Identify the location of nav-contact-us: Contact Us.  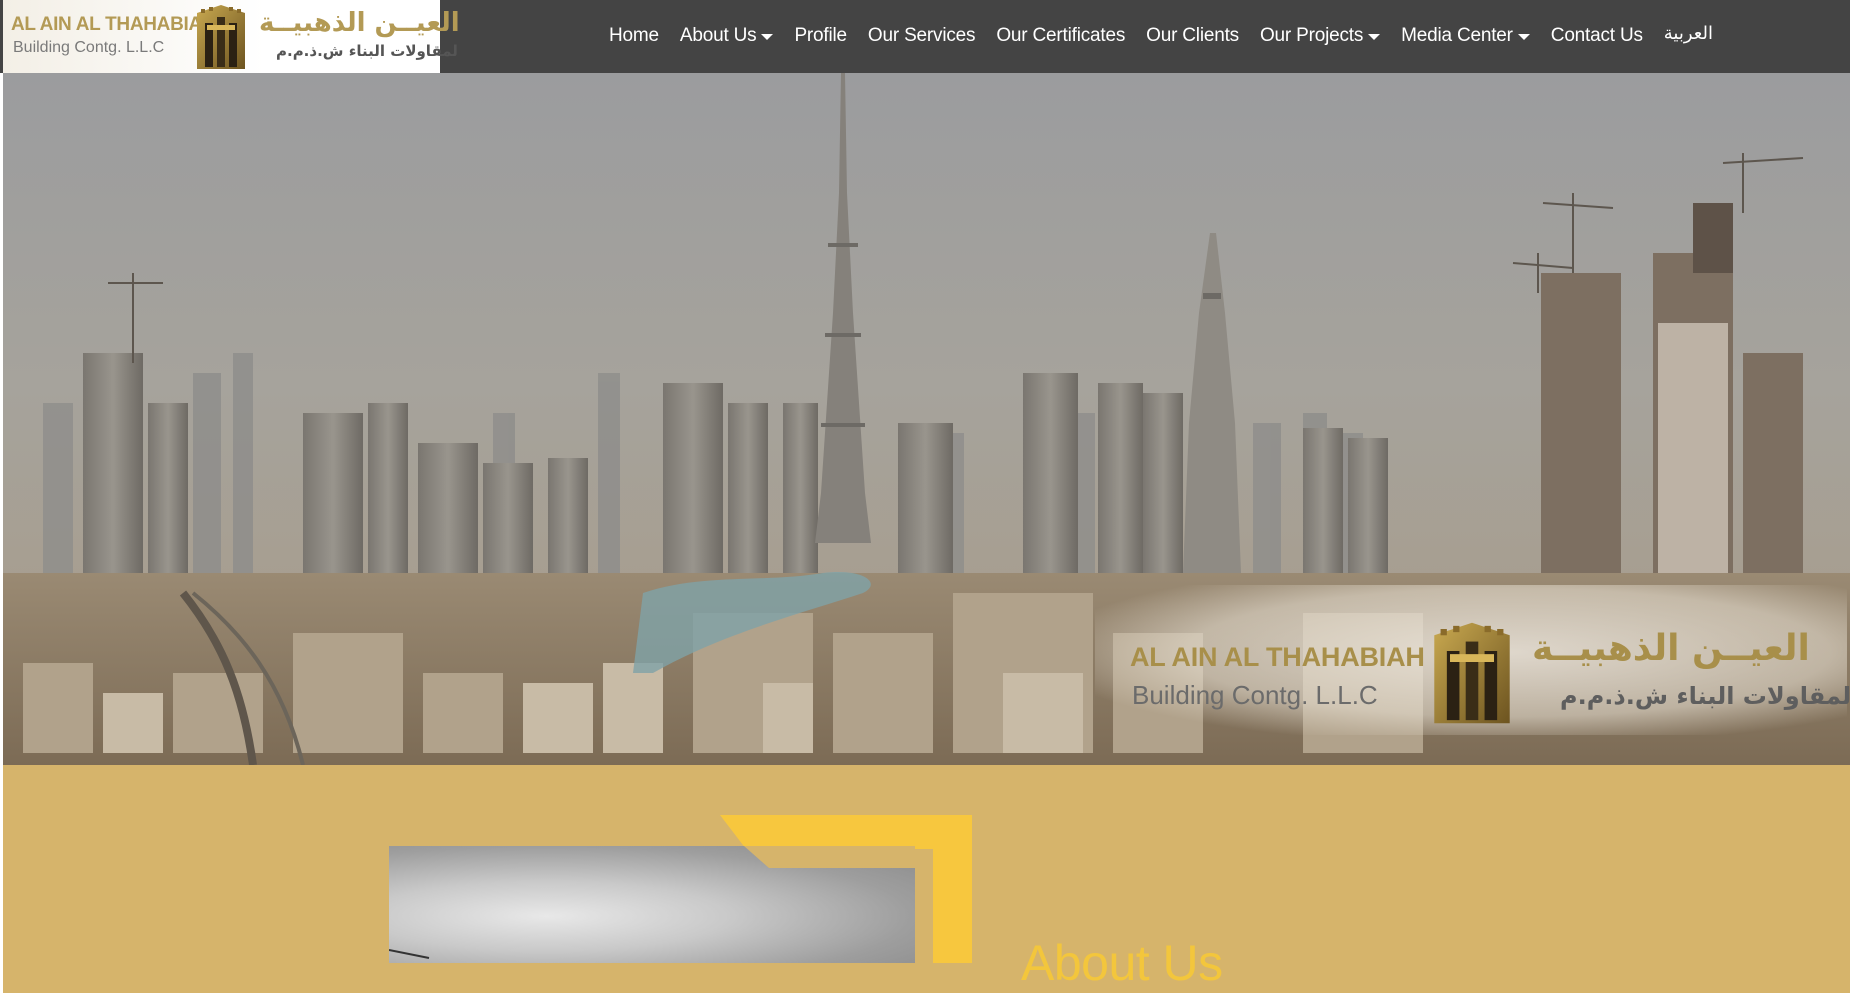
(1597, 36).